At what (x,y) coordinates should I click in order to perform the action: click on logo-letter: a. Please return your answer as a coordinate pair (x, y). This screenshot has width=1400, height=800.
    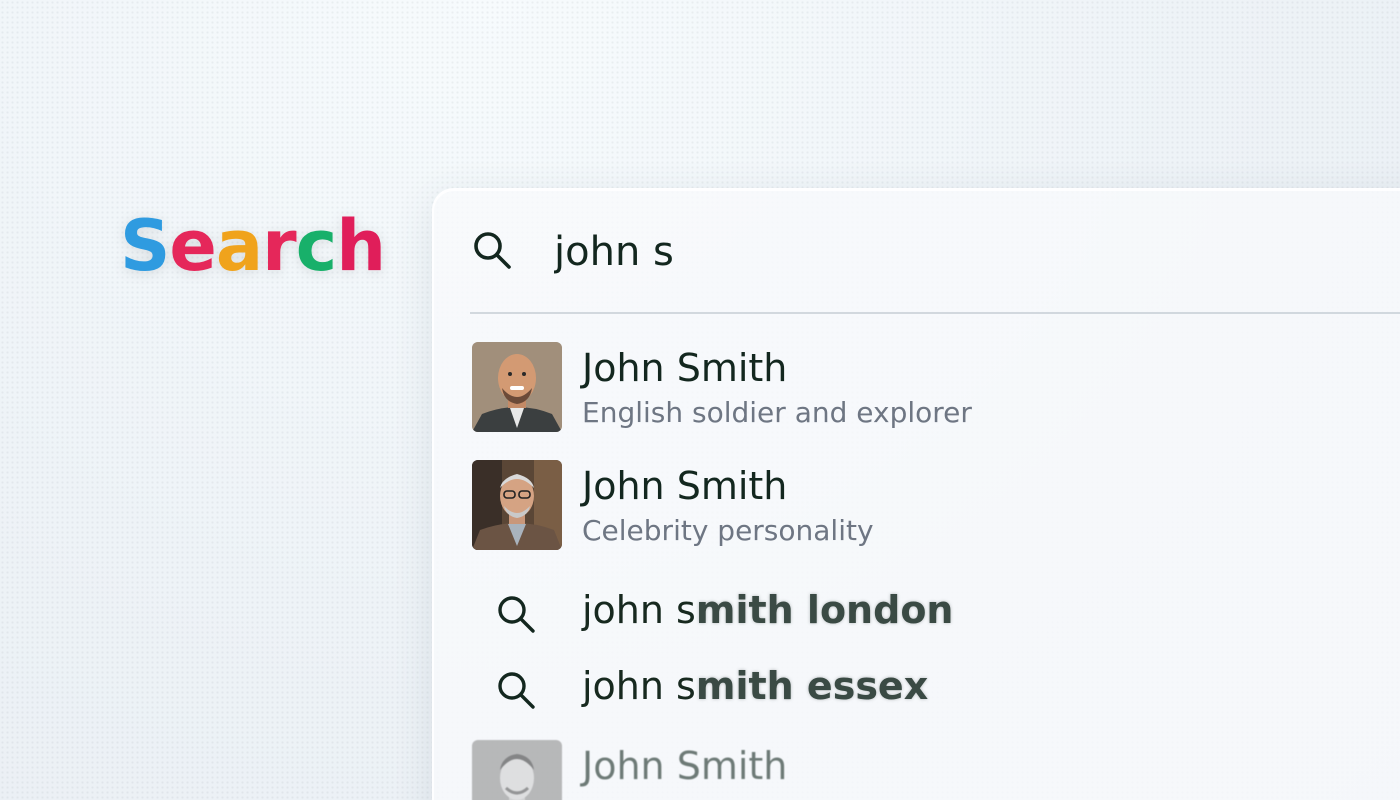
    Looking at the image, I should click on (239, 246).